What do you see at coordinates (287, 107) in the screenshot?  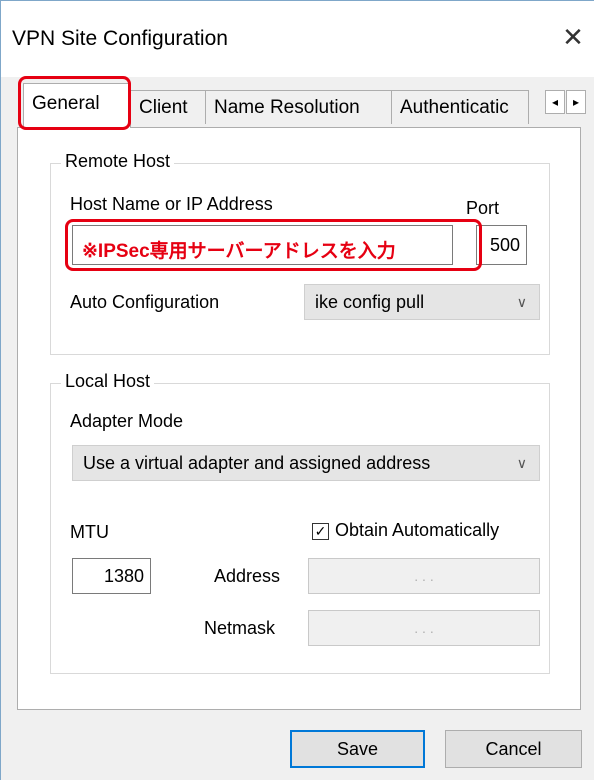 I see `tab-label: Name Resolution` at bounding box center [287, 107].